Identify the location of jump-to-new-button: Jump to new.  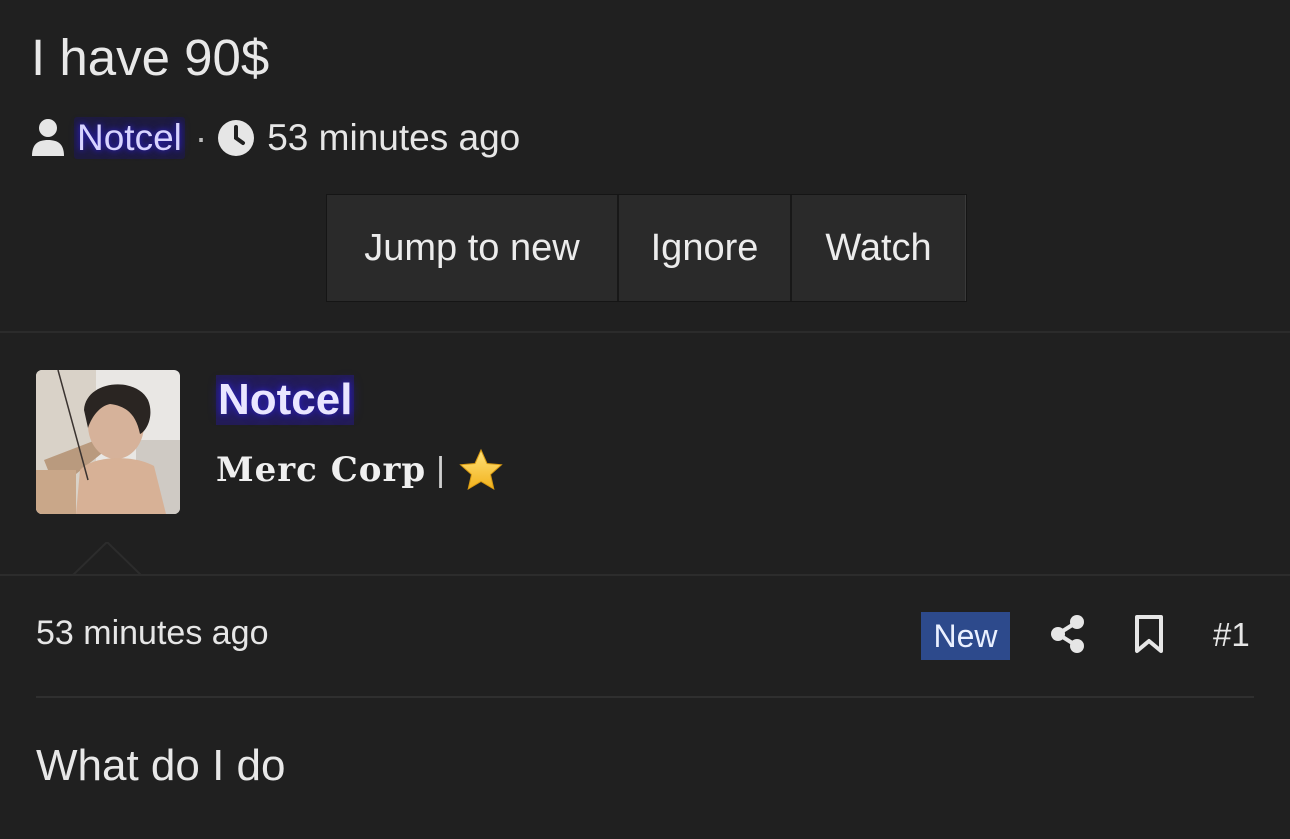
(473, 248).